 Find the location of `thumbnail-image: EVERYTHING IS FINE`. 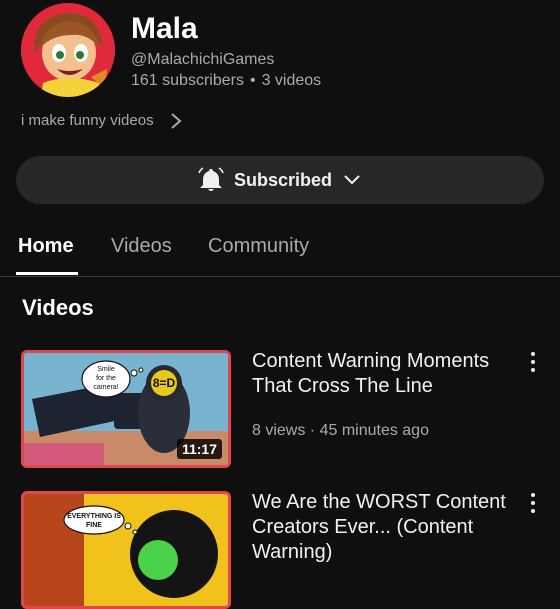

thumbnail-image: EVERYTHING IS FINE is located at coordinates (126, 550).